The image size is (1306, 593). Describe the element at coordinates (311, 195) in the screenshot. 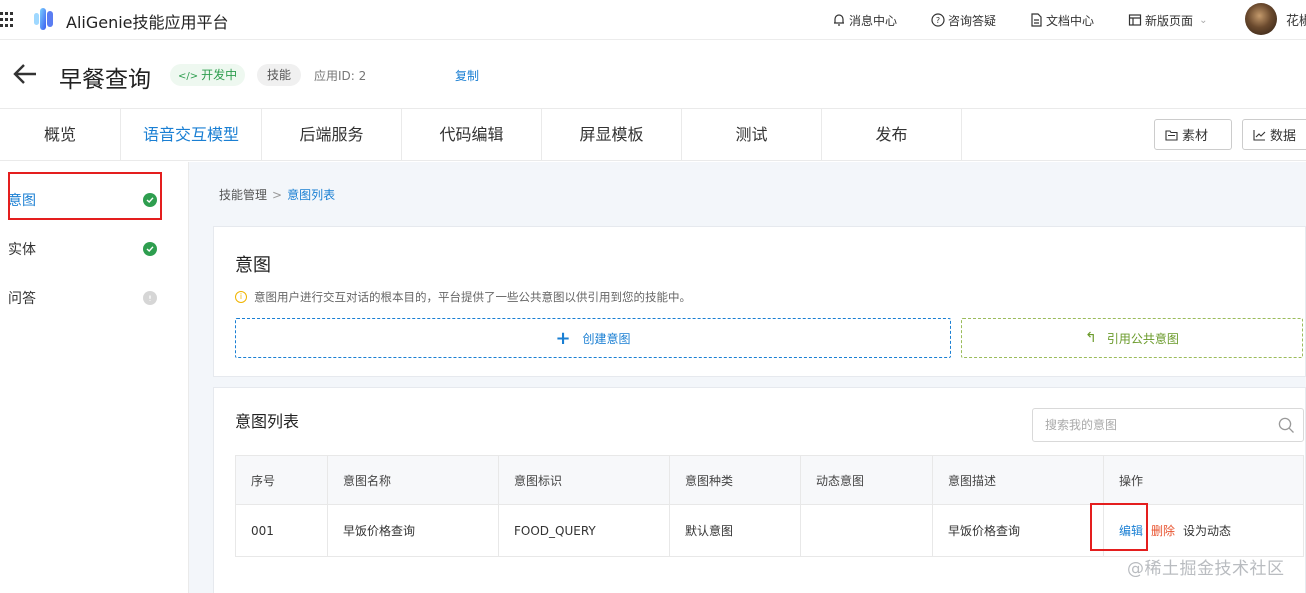

I see `breadcrumb-current: 意图列表` at that location.